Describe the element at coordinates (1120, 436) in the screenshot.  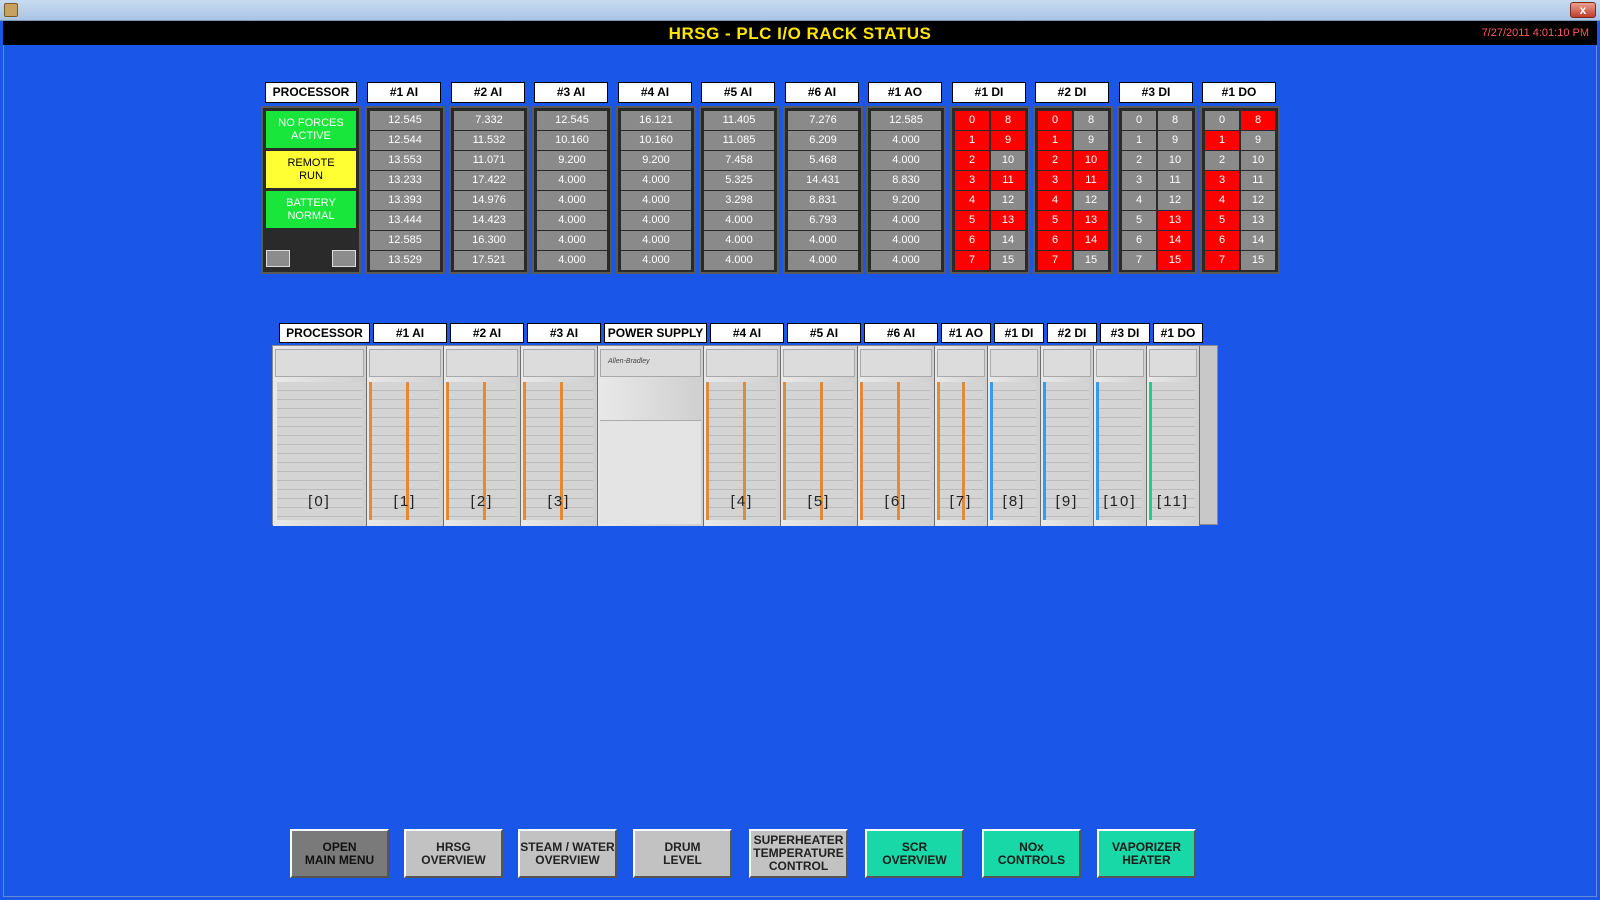
I see `io-module: [10]` at that location.